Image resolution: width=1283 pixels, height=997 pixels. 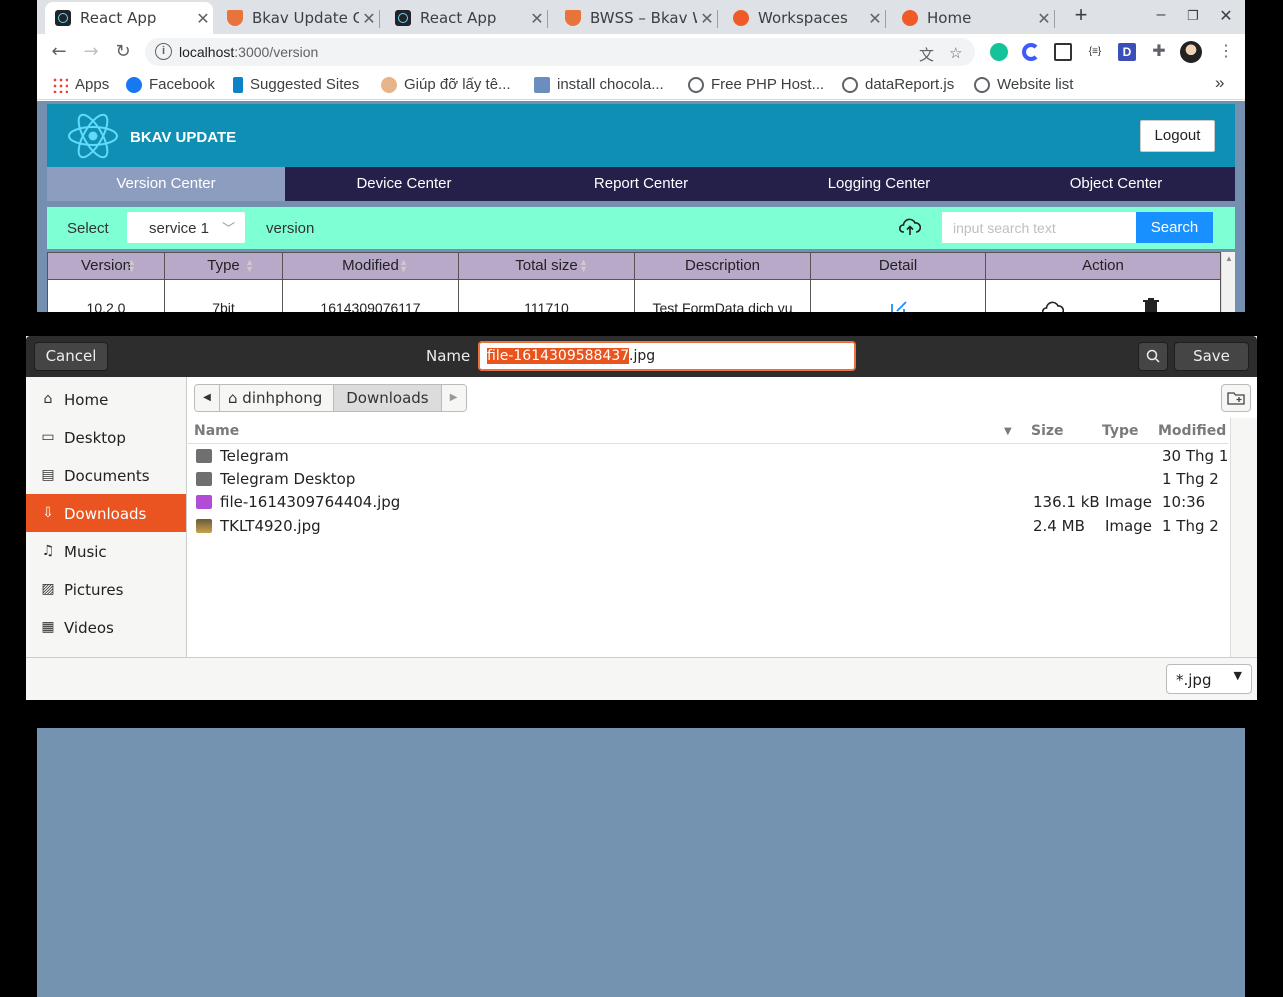 I want to click on new-tab-button: +, so click(x=1081, y=15).